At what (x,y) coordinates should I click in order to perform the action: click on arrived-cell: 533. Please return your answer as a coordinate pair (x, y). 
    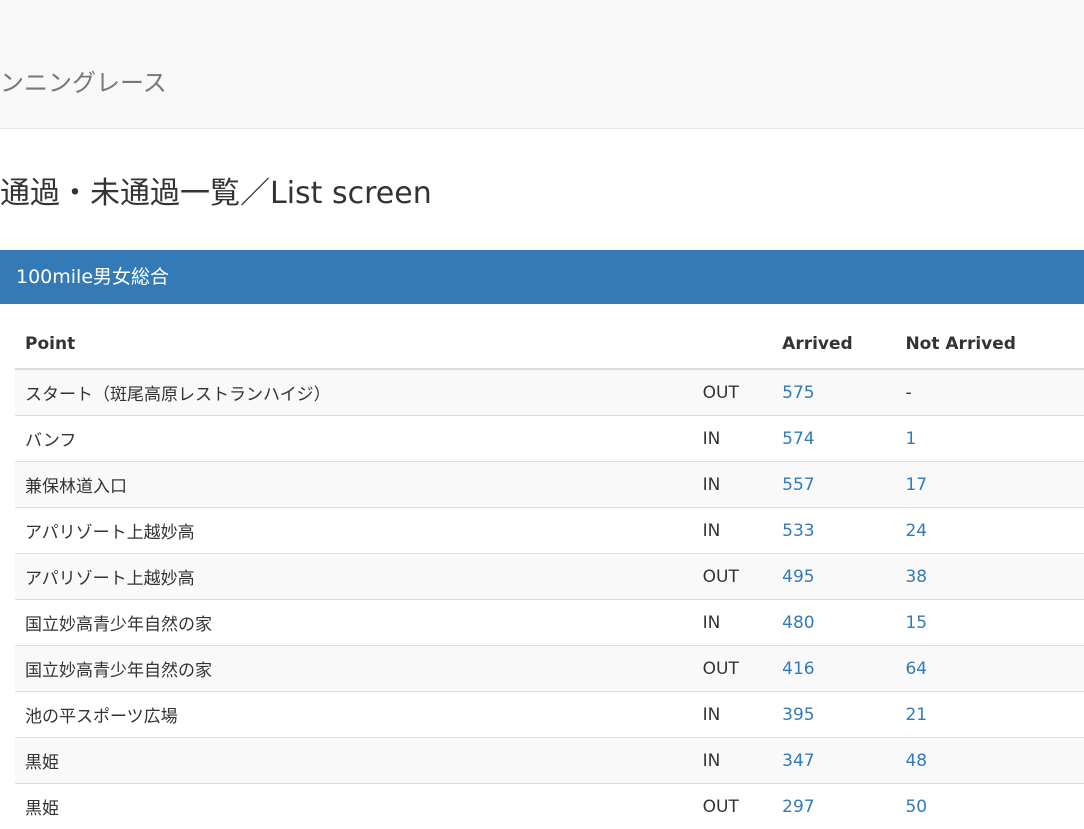
    Looking at the image, I should click on (833, 531).